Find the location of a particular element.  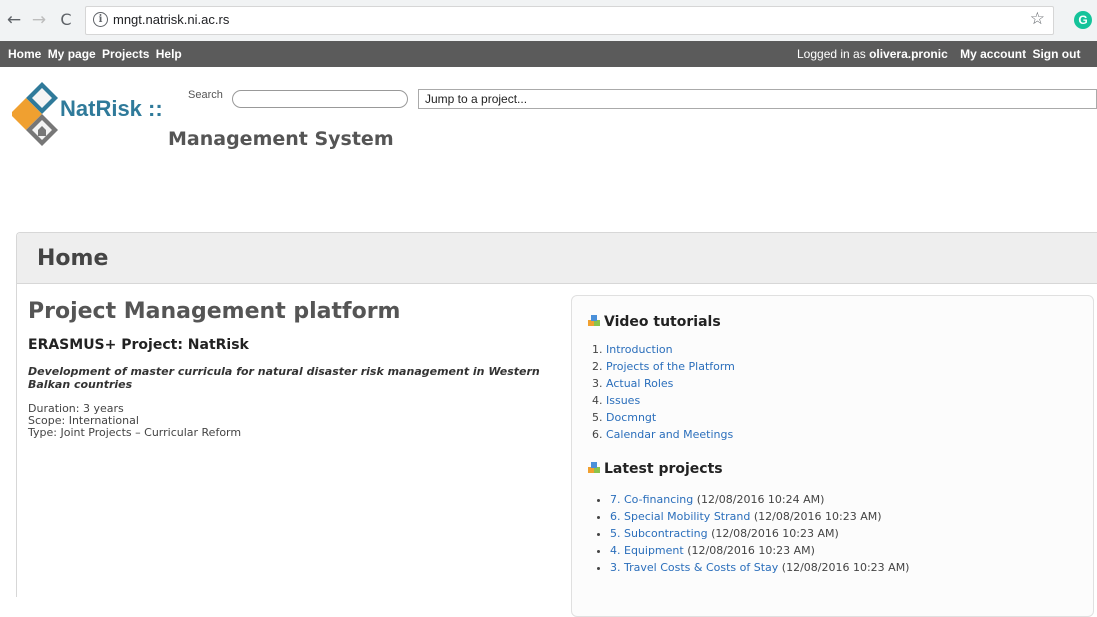

sign-out-link: Sign out is located at coordinates (1056, 54).